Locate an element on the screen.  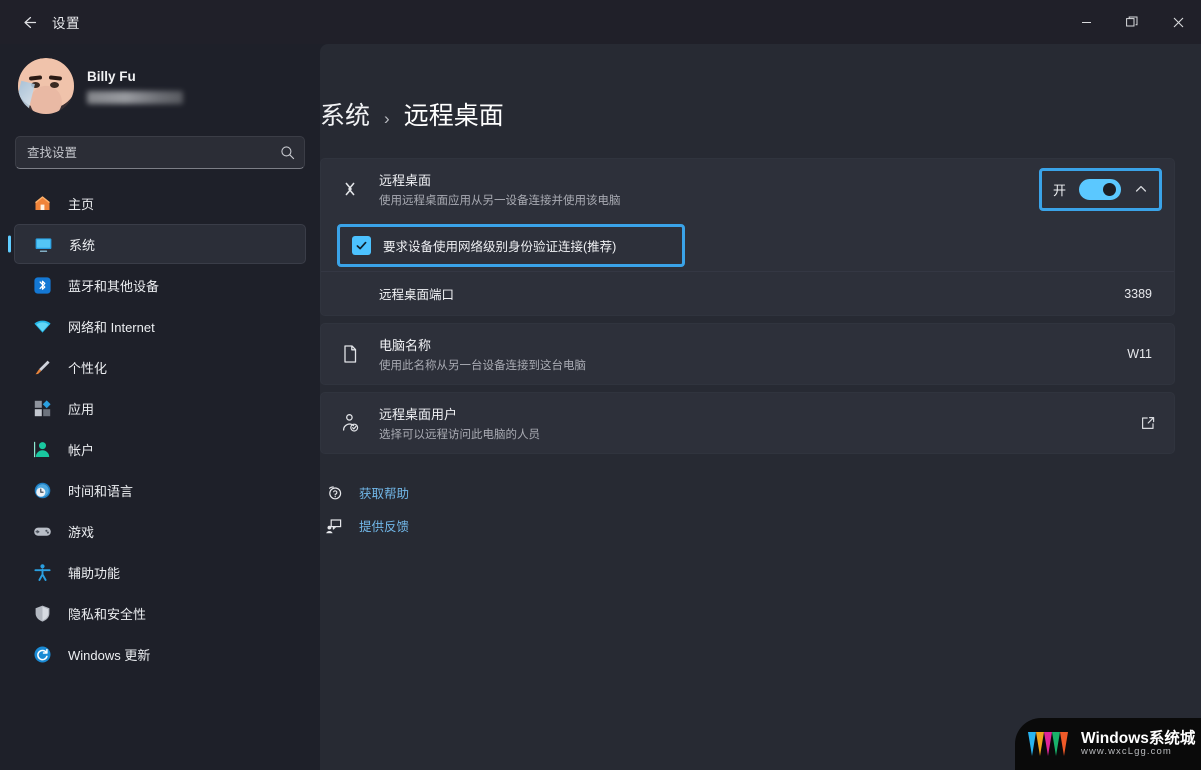
sidebar-item-apps: 应用 is located at coordinates (160, 408).